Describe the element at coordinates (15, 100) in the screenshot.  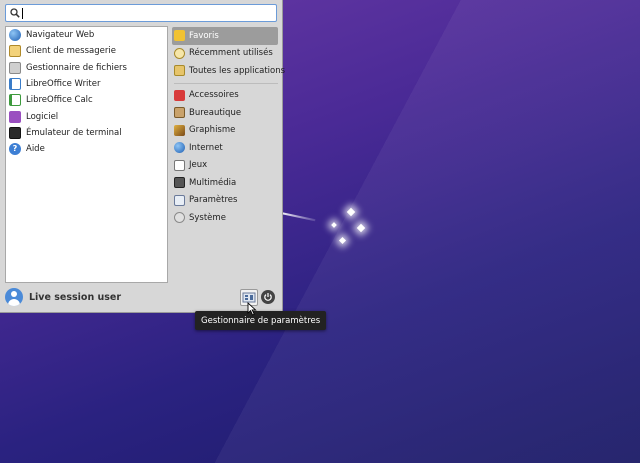
I see `calc-icon` at that location.